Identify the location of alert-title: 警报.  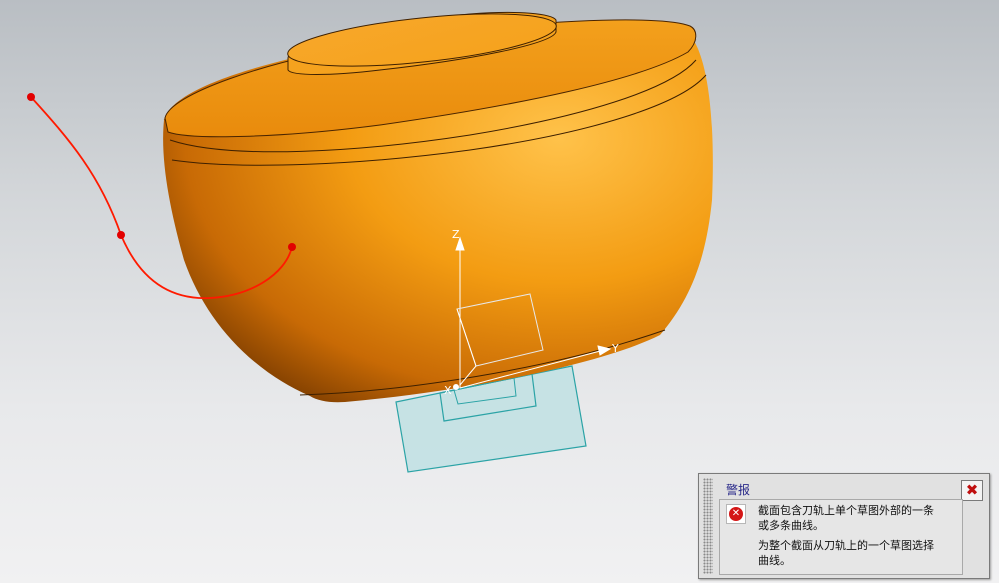
(738, 490).